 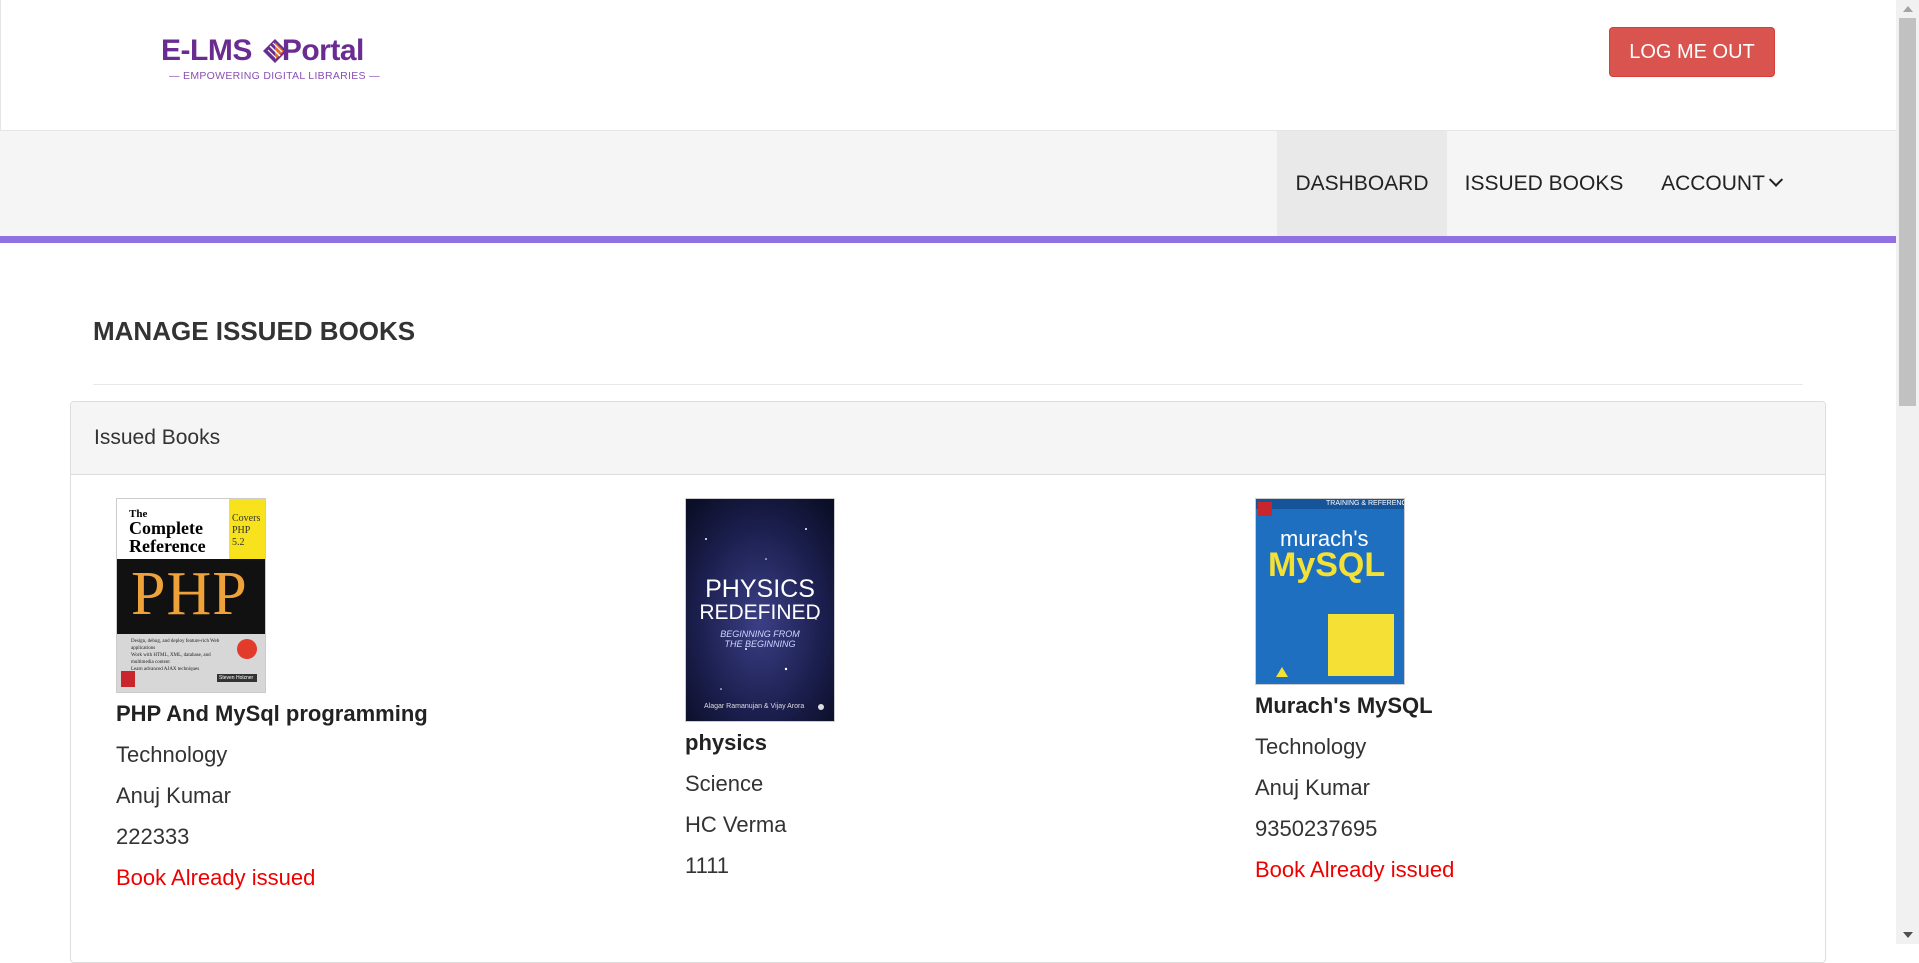 I want to click on cover-top-text: TRAINING & REFERENCE, so click(x=1365, y=503).